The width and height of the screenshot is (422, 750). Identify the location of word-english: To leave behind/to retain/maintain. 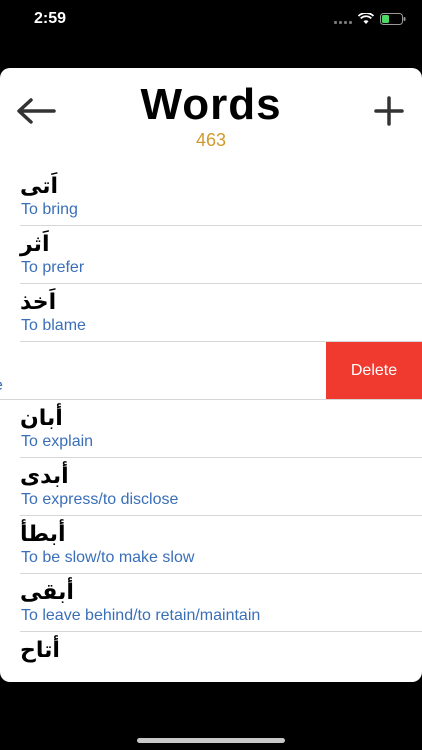
(141, 615).